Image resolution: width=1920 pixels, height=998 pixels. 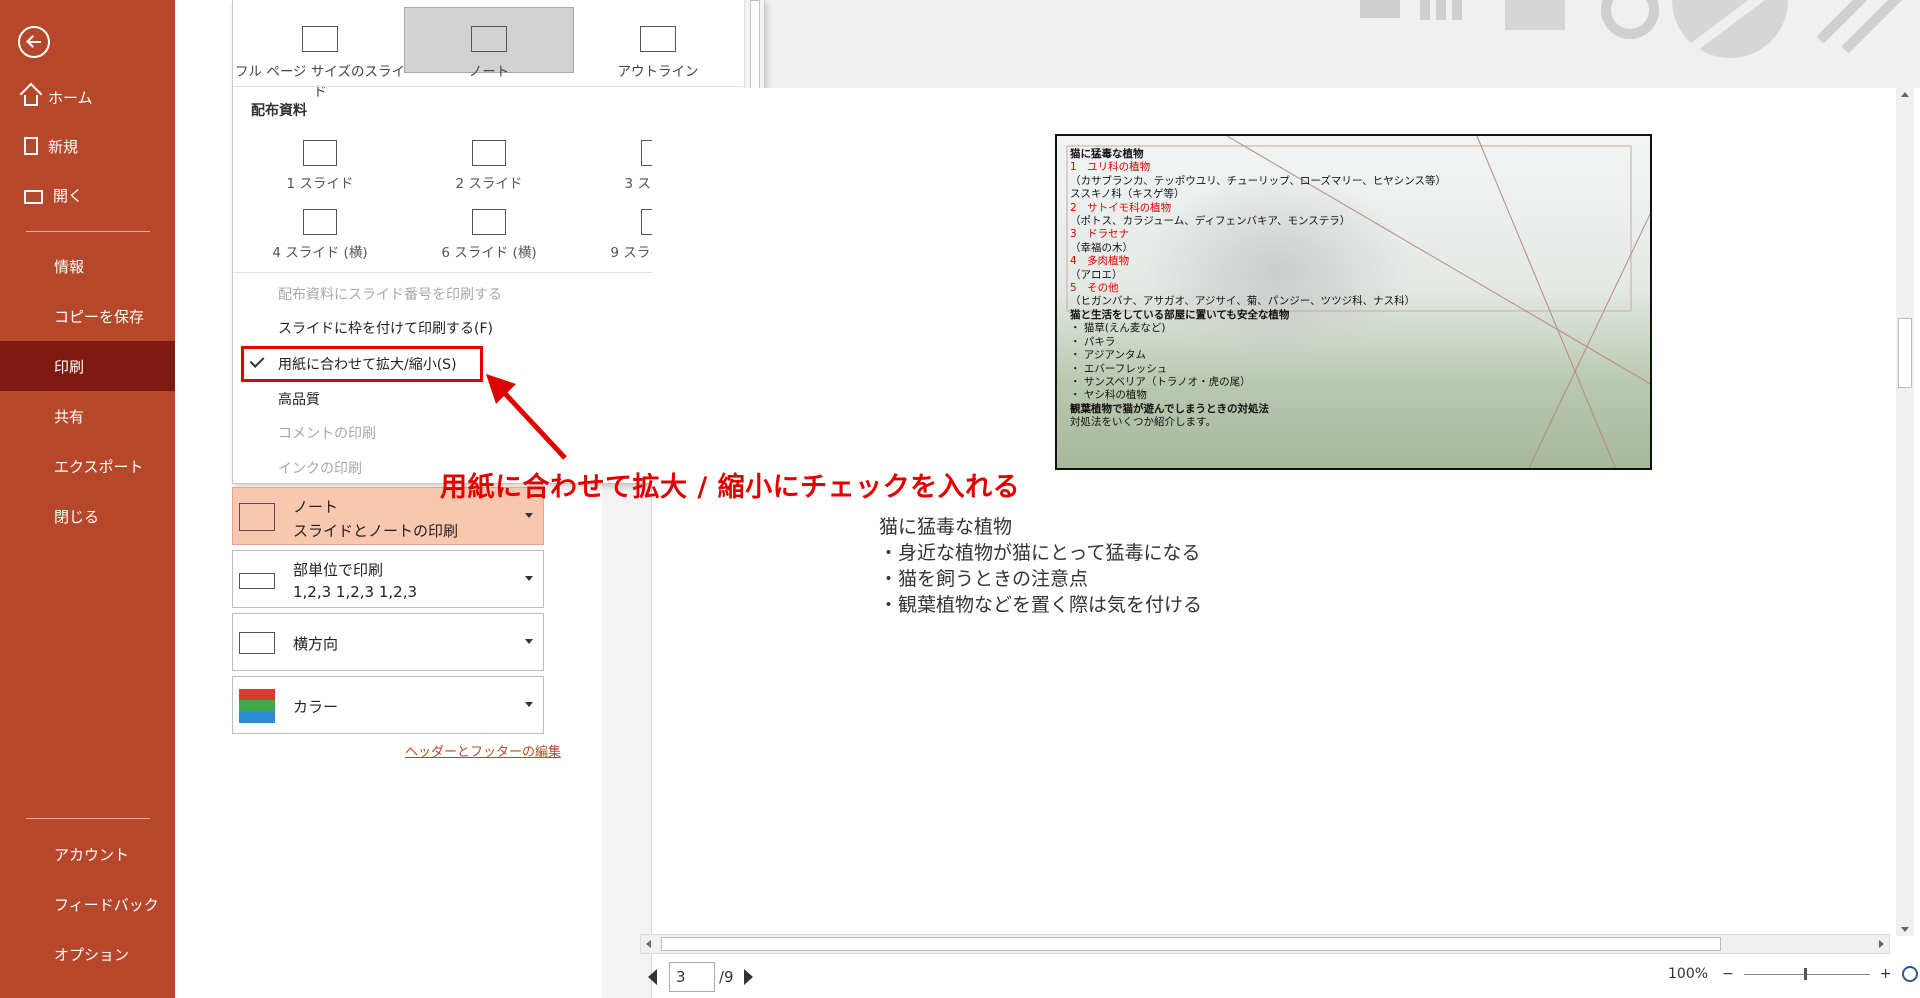 What do you see at coordinates (316, 507) in the screenshot?
I see `setting-main-label: ノート` at bounding box center [316, 507].